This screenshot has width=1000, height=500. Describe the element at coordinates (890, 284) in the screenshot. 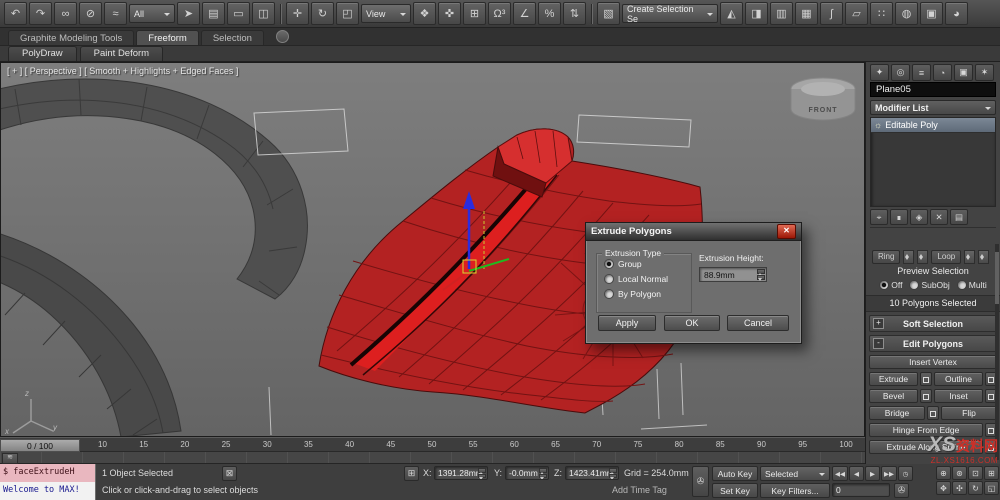

I see `preview-off-radio: Off` at that location.